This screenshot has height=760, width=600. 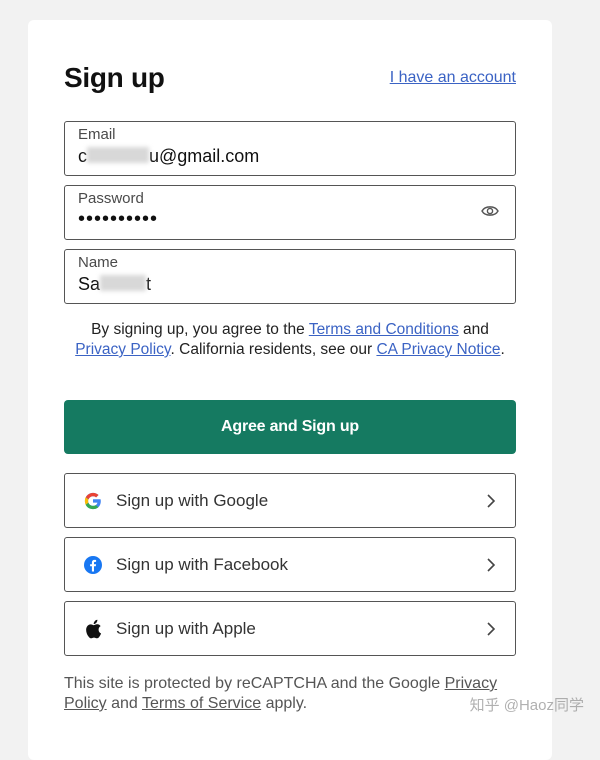 What do you see at coordinates (118, 219) in the screenshot?
I see `password-value: ••••••••••` at bounding box center [118, 219].